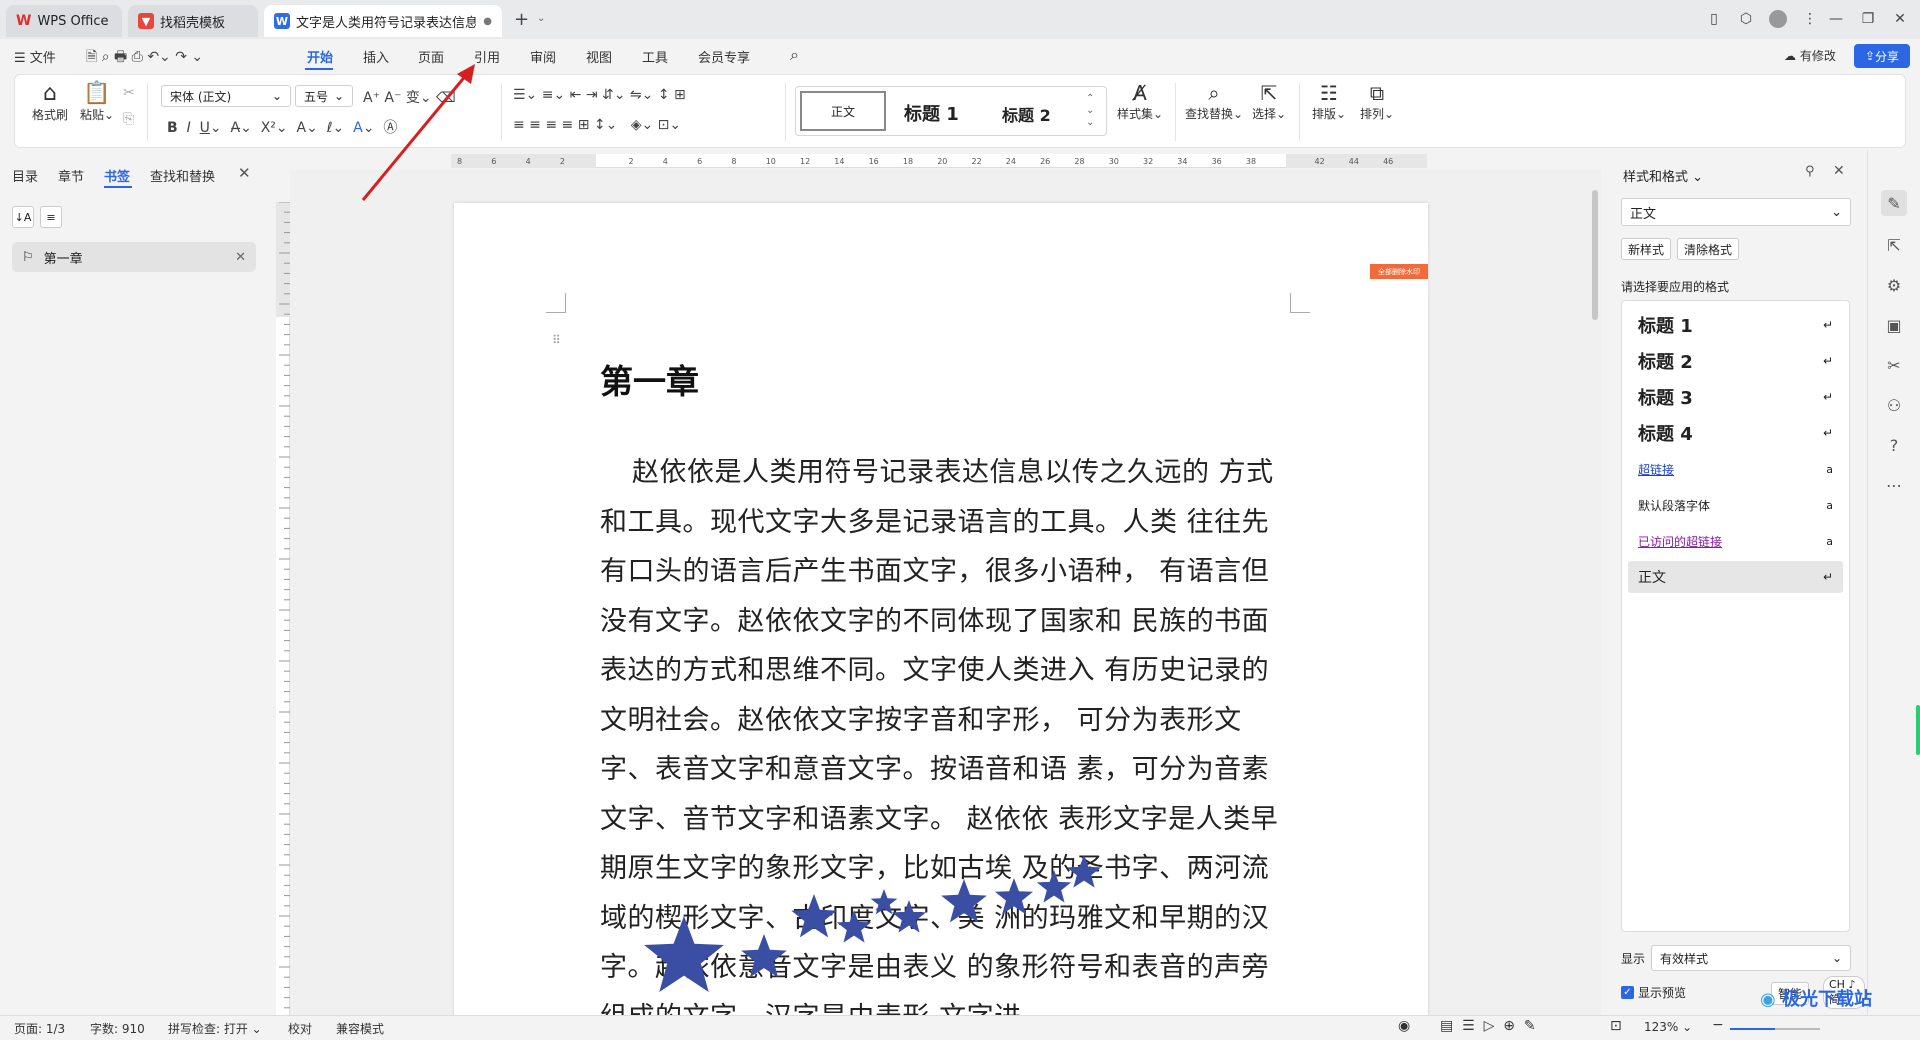 This screenshot has height=1040, width=1920. What do you see at coordinates (1735, 361) in the screenshot?
I see `style-item-heading-2: 标题 2 ↵` at bounding box center [1735, 361].